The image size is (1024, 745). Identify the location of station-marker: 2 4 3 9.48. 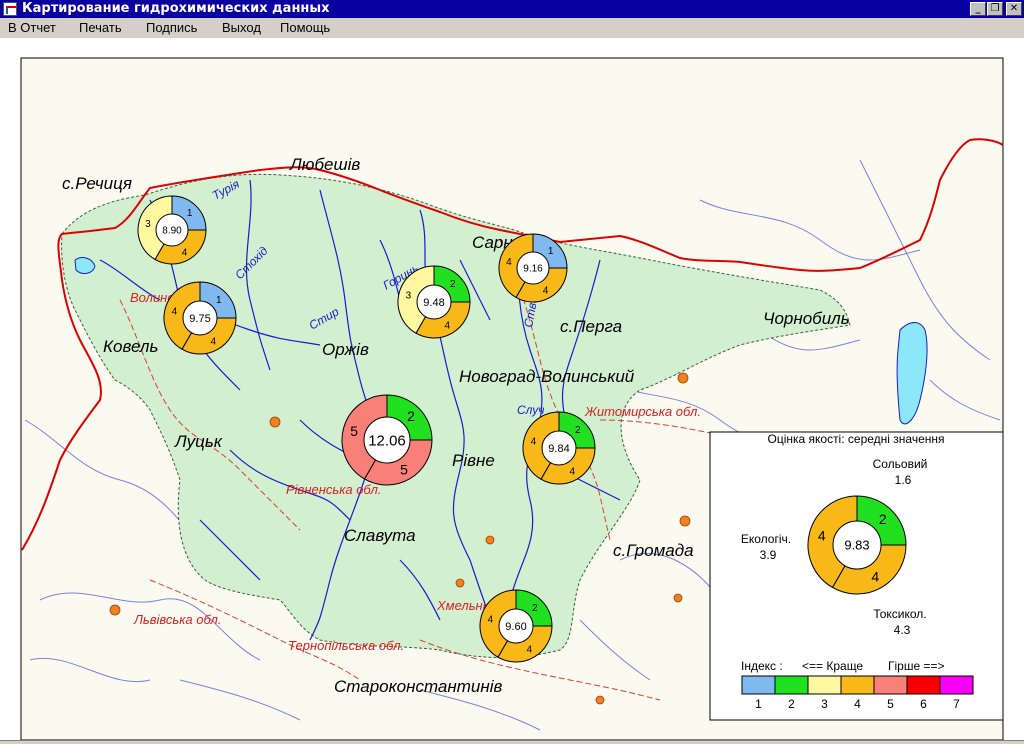
(434, 302).